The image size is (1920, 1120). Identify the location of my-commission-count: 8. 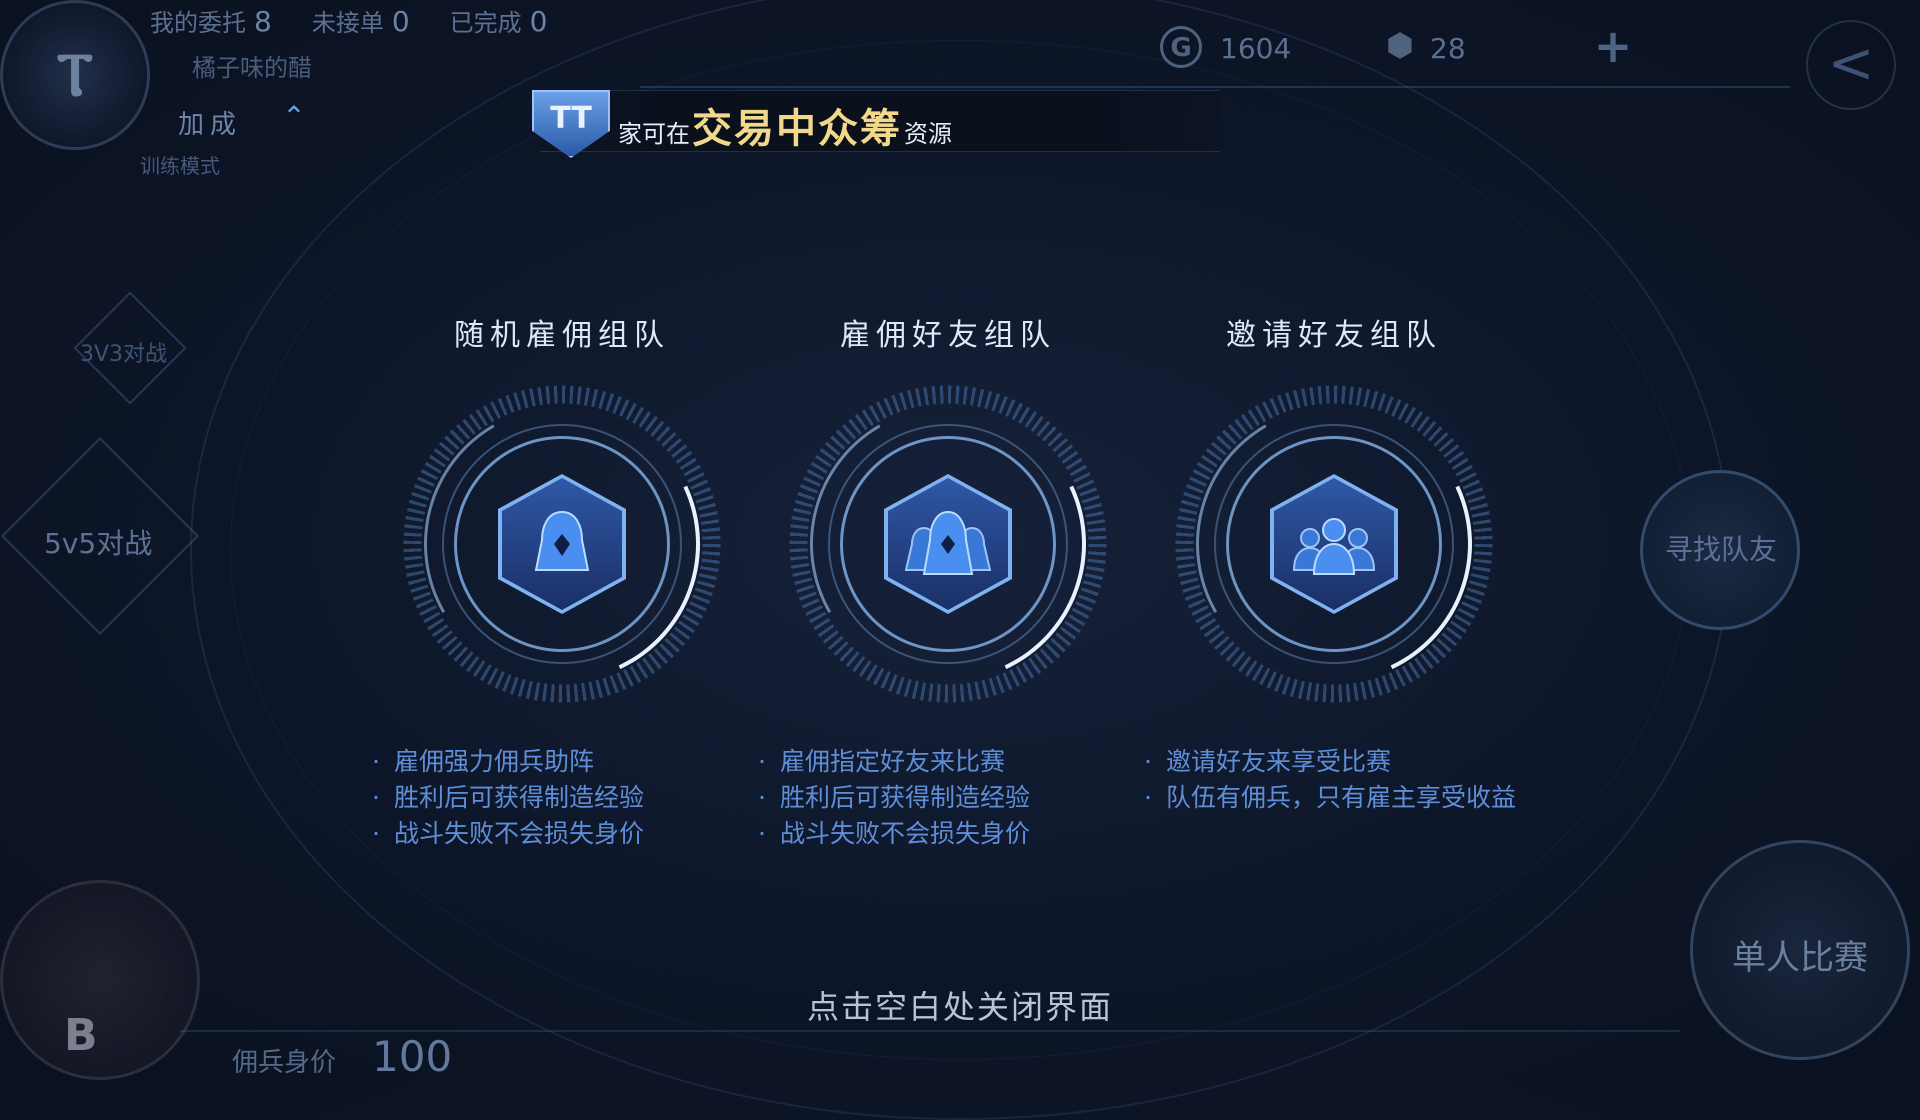
(263, 21).